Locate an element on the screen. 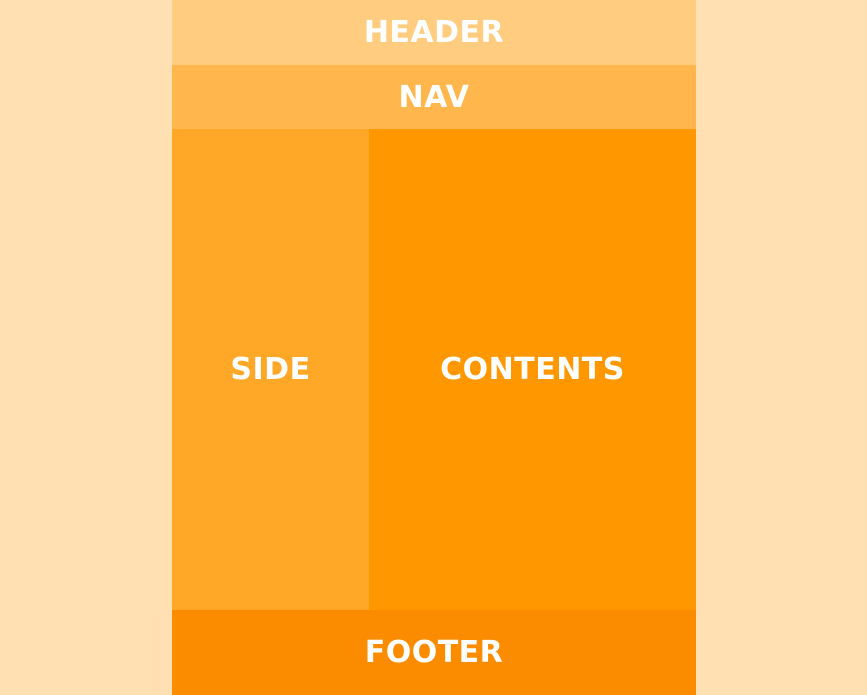 This screenshot has height=695, width=867. footer-label: FOOTER is located at coordinates (434, 652).